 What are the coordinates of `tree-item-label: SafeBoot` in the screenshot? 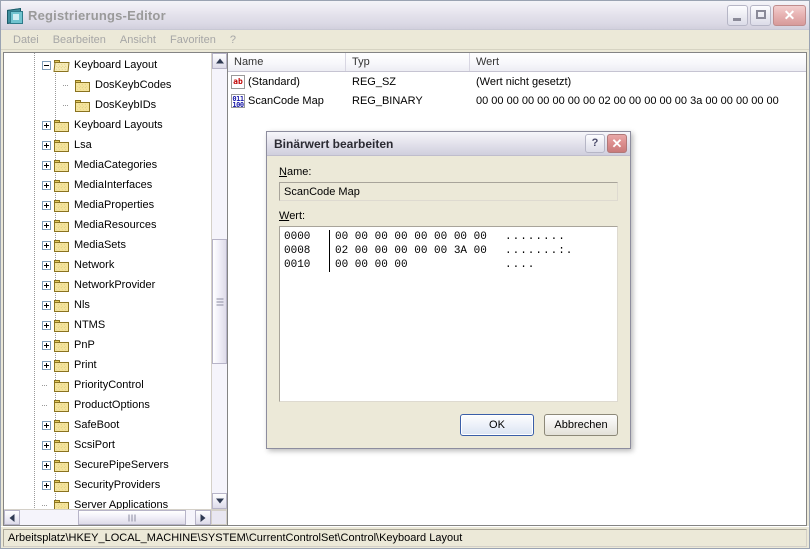 It's located at (97, 425).